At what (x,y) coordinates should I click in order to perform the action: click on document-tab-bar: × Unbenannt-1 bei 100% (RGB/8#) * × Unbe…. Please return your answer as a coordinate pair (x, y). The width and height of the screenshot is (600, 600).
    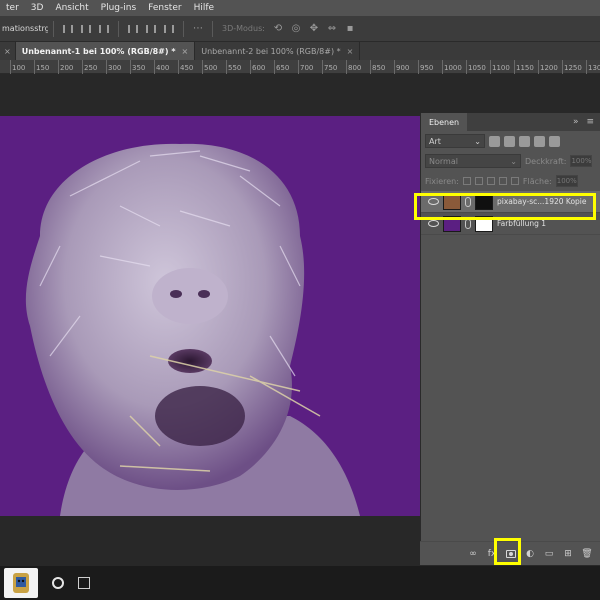
    Looking at the image, I should click on (300, 51).